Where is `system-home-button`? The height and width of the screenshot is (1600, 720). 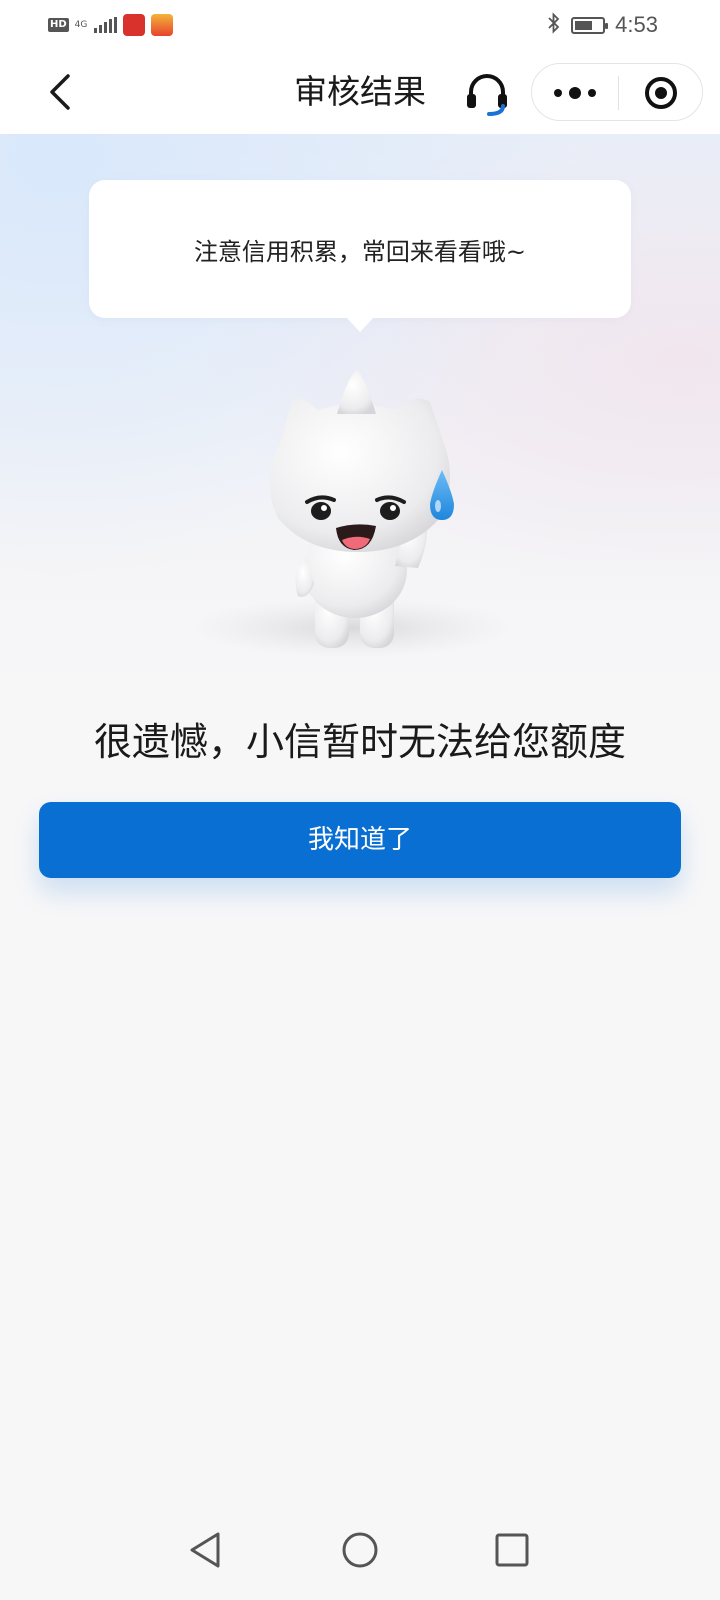
system-home-button is located at coordinates (360, 1550).